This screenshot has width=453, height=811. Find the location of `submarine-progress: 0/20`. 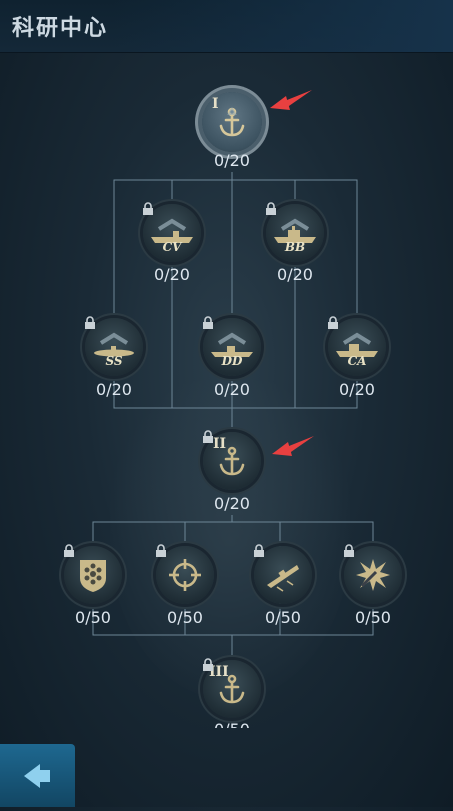

submarine-progress: 0/20 is located at coordinates (114, 389).